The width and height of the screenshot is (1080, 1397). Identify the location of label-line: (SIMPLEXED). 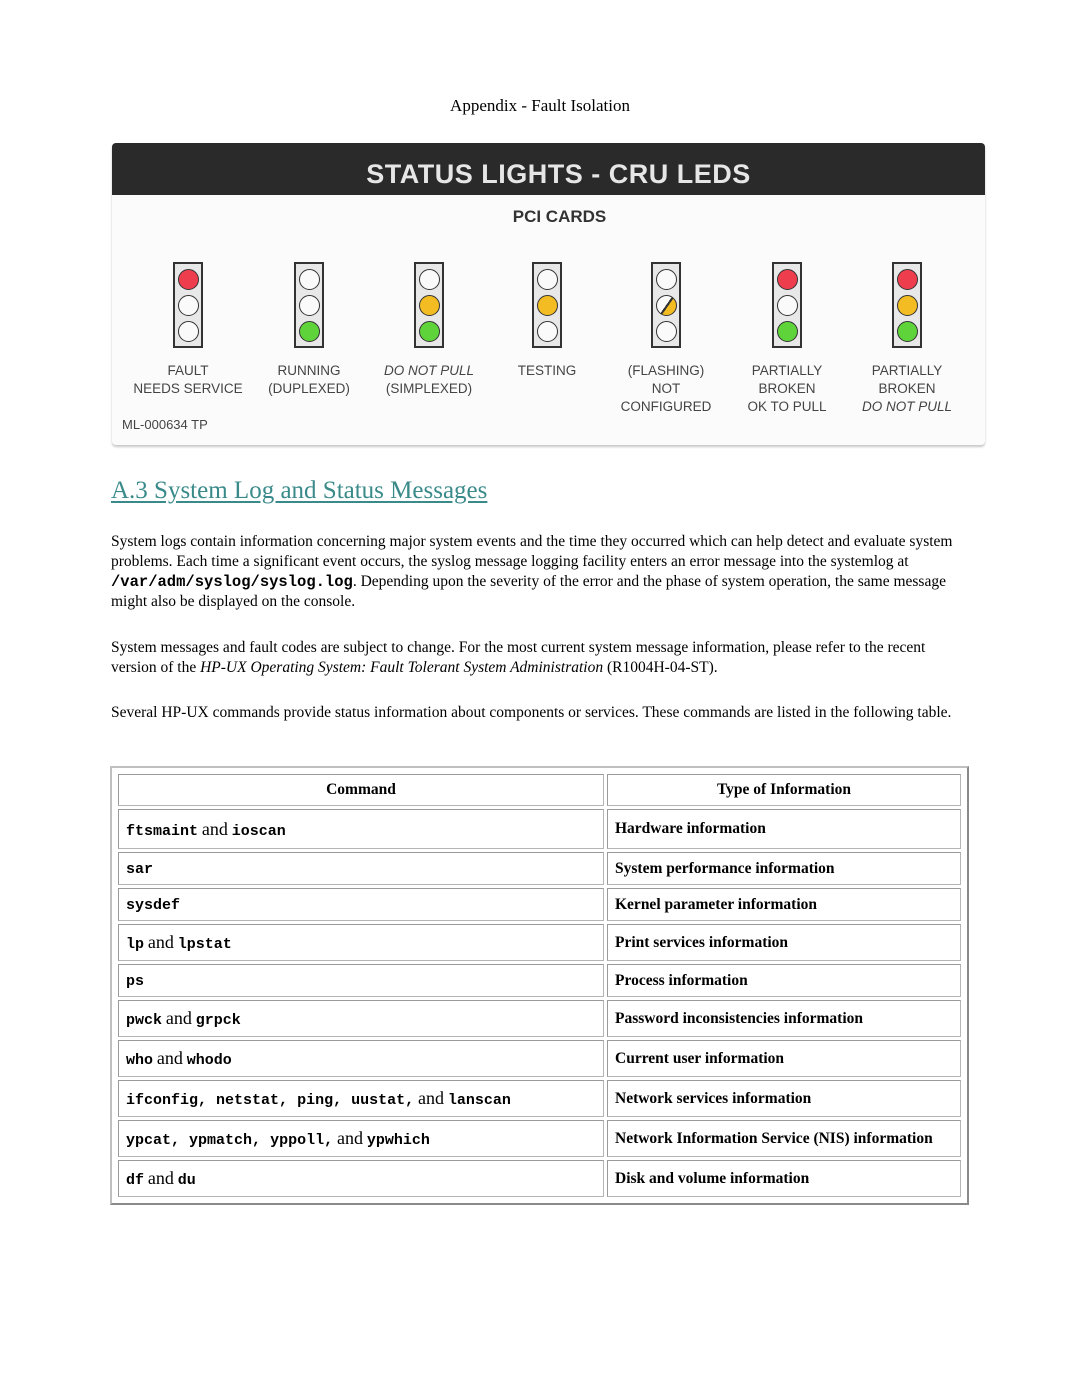
(429, 388).